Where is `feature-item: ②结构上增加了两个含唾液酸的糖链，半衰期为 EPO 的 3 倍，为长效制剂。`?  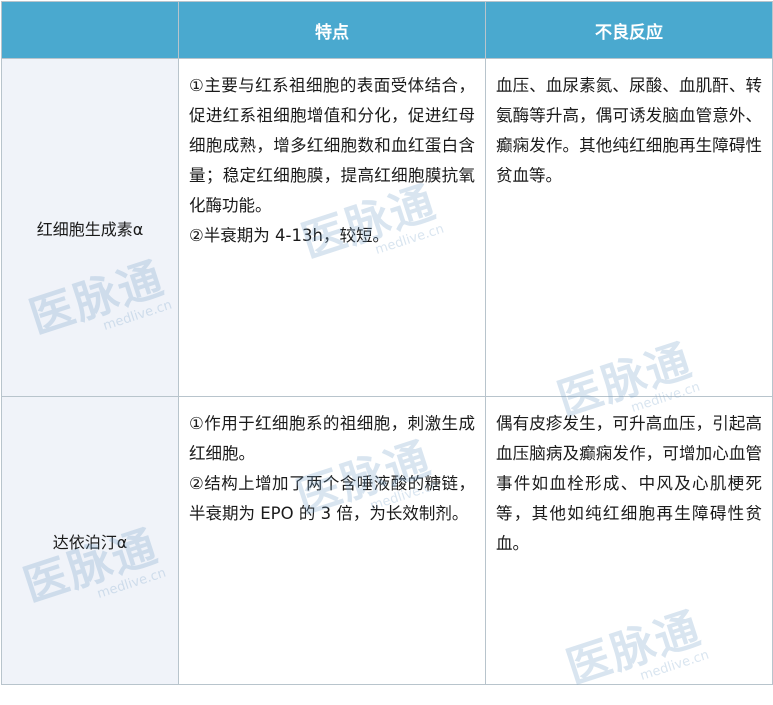 feature-item: ②结构上增加了两个含唾液酸的糖链，半衰期为 EPO 的 3 倍，为长效制剂。 is located at coordinates (332, 498).